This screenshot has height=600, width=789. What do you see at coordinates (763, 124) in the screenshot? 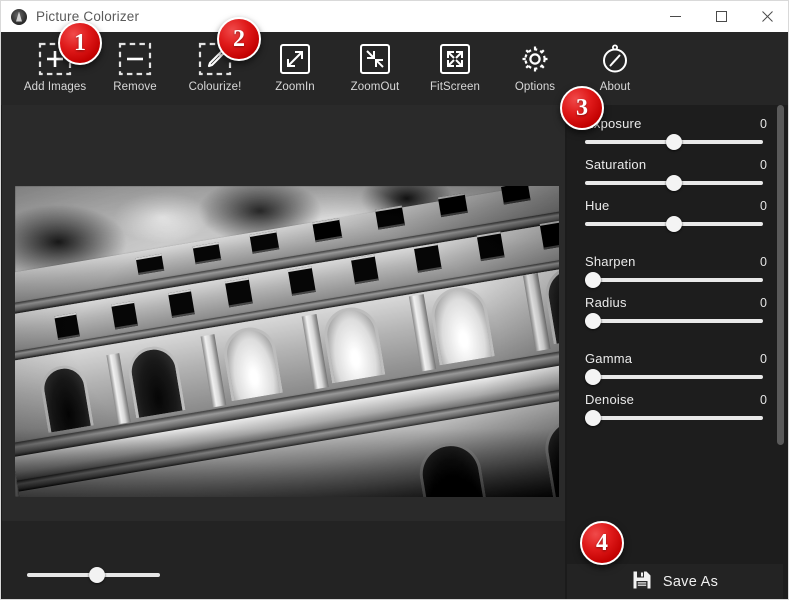
I see `slider-value-exposure: 0` at bounding box center [763, 124].